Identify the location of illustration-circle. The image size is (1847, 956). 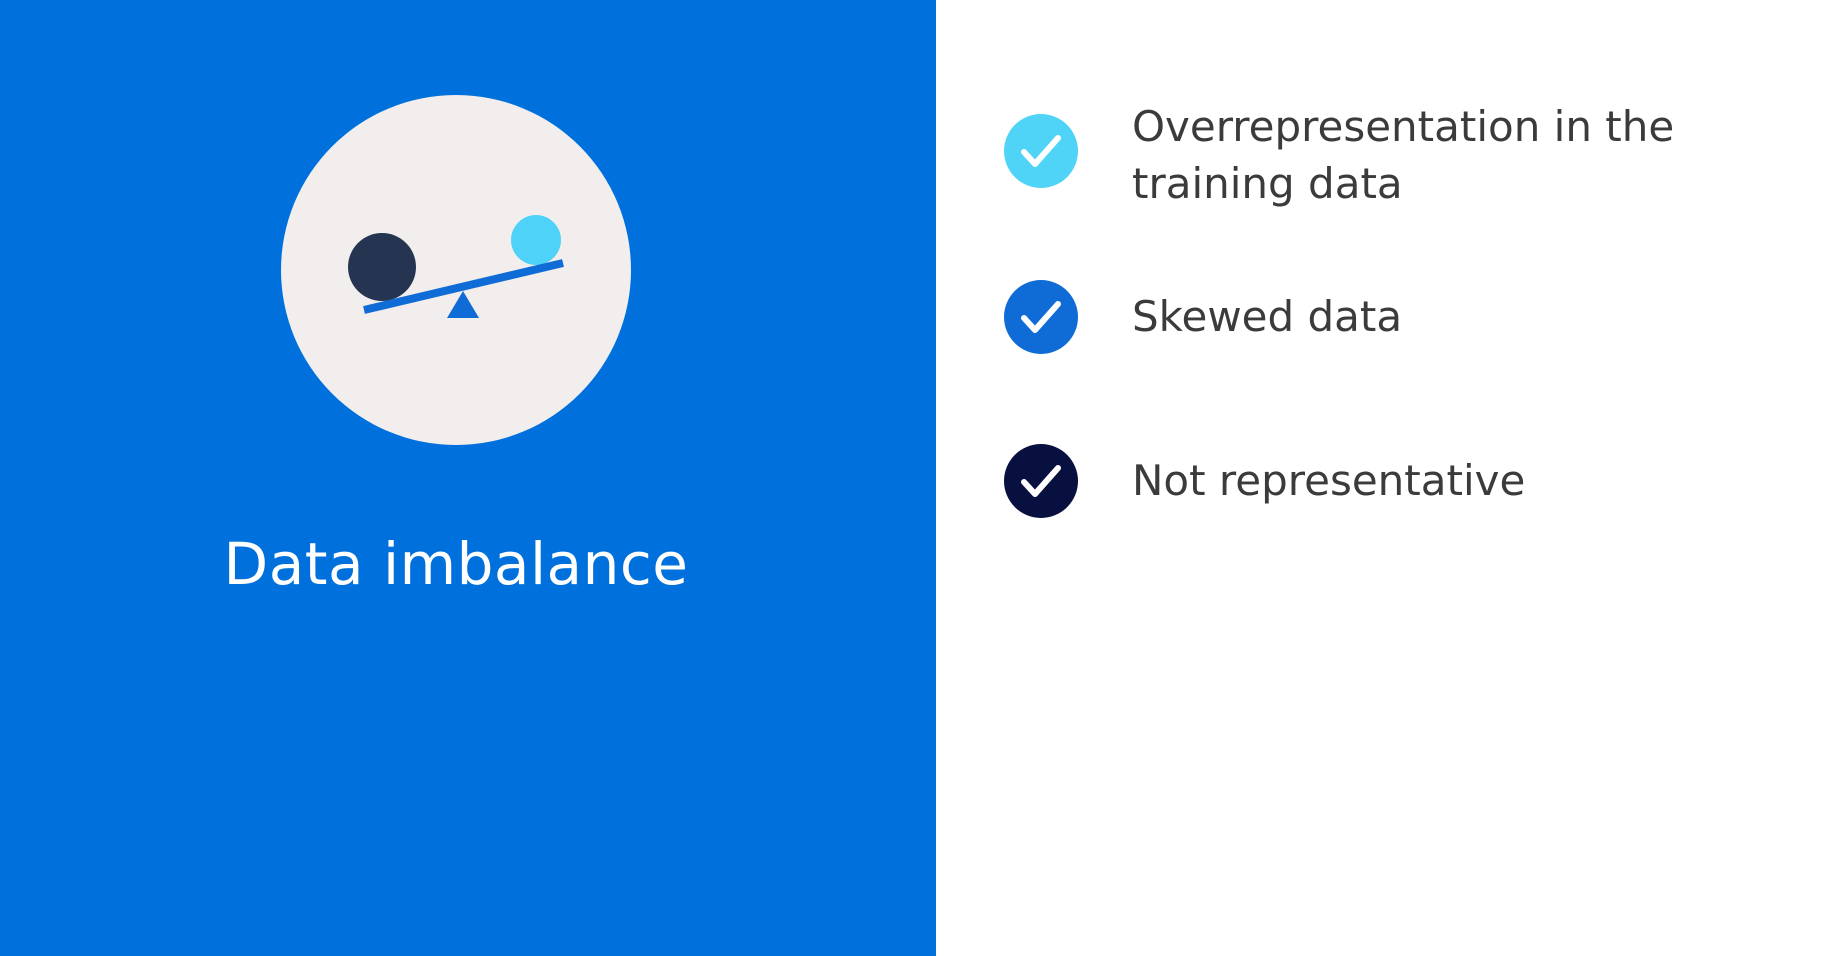
(456, 270).